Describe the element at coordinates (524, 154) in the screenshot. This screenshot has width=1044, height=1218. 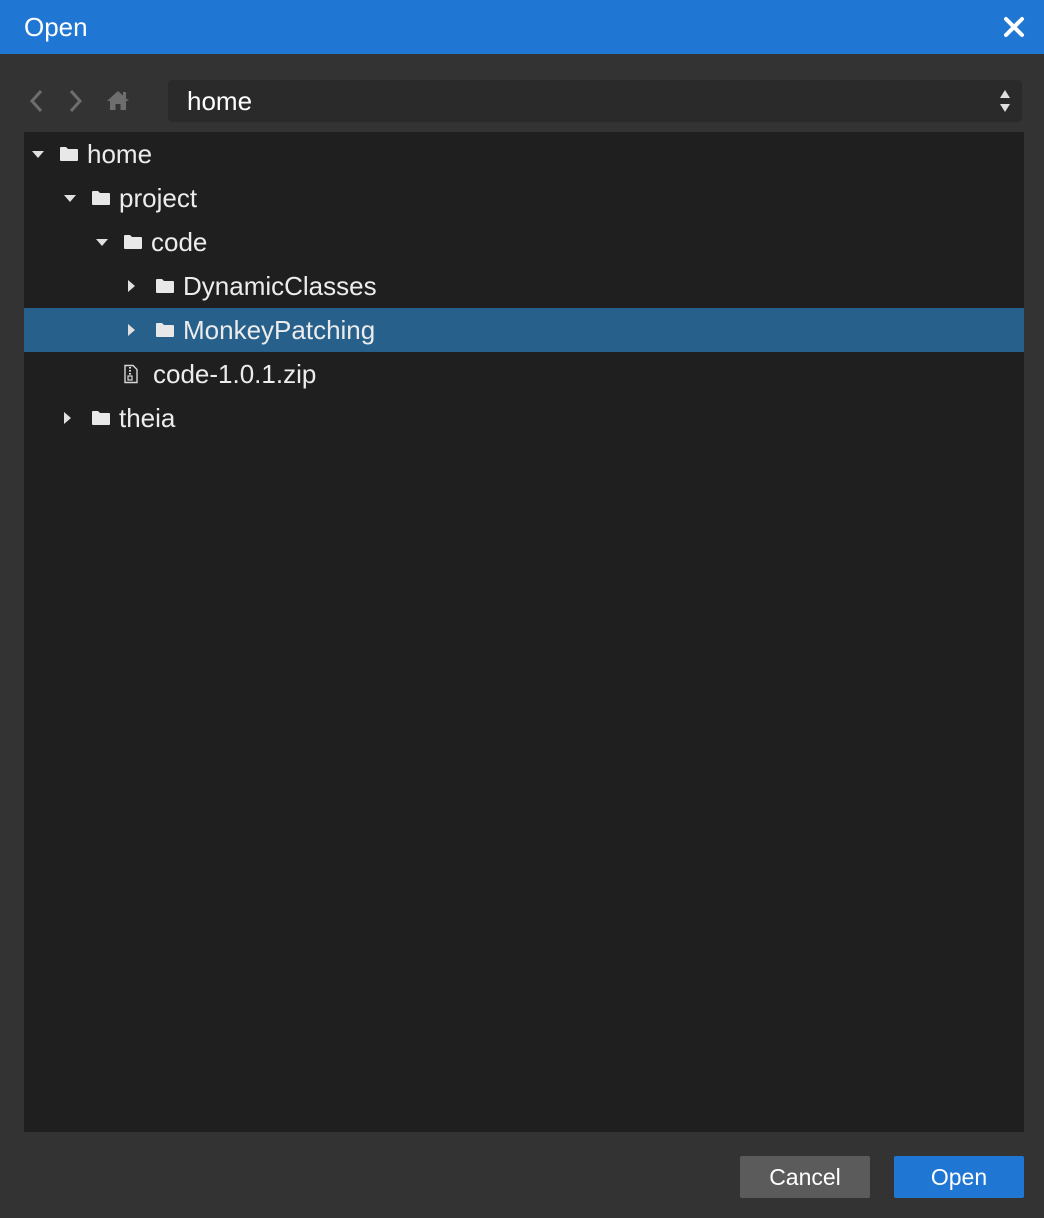
I see `tree-item-home: home` at that location.